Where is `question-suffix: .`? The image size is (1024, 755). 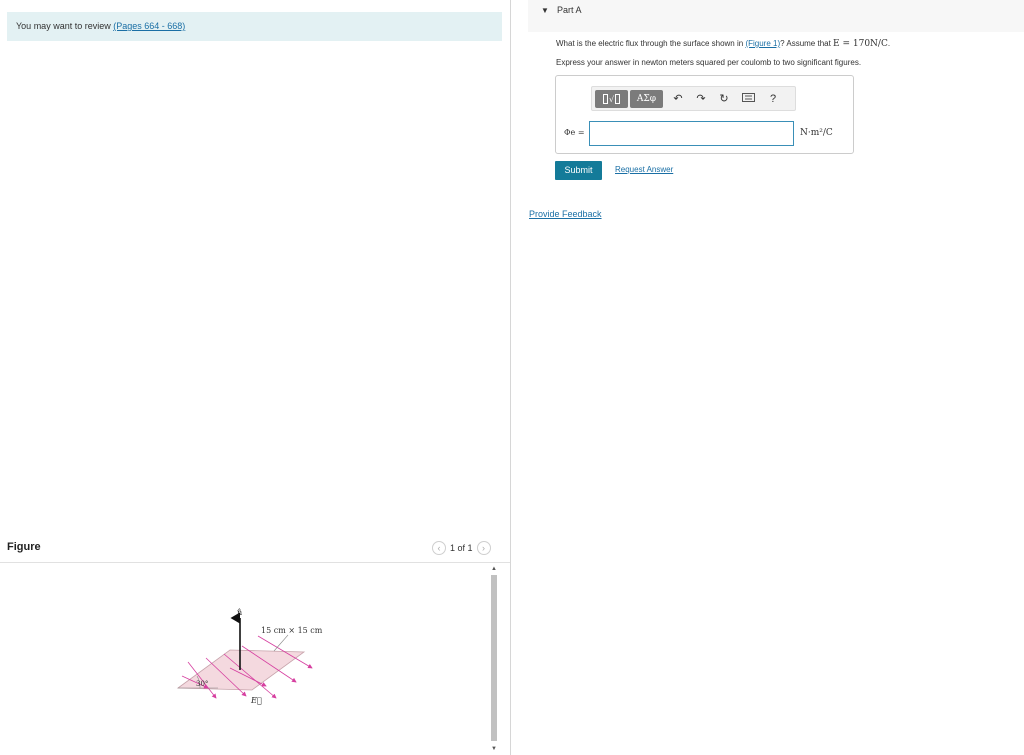
question-suffix: . is located at coordinates (889, 43).